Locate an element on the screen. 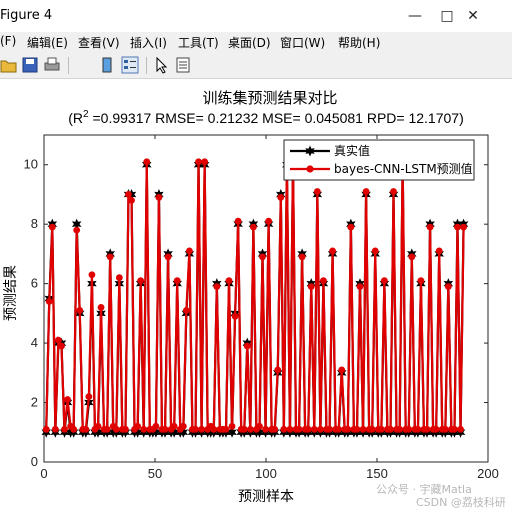 Image resolution: width=512 pixels, height=511 pixels. x-tick-label: 150 is located at coordinates (377, 473).